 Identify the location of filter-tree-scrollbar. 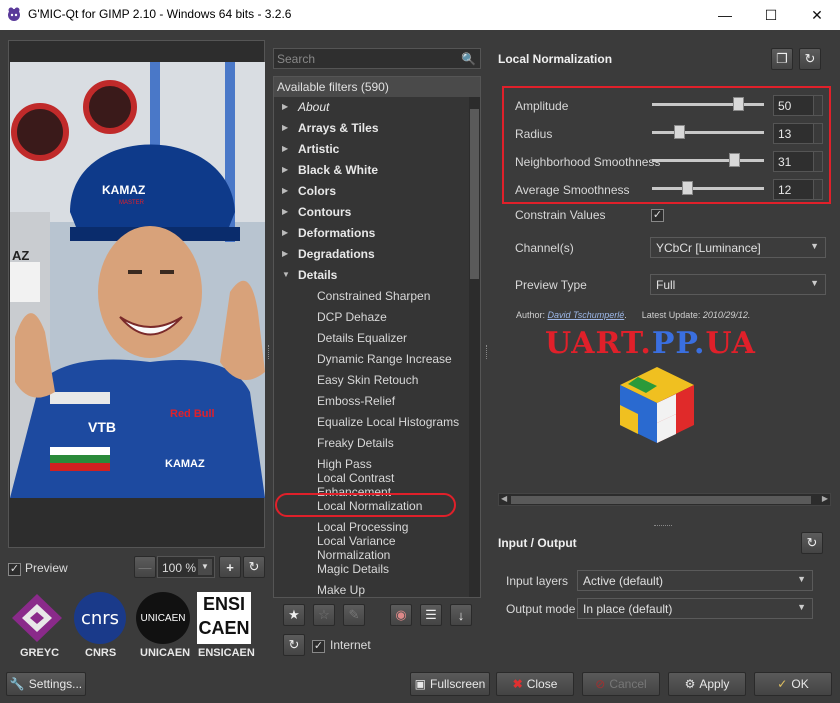
(474, 347).